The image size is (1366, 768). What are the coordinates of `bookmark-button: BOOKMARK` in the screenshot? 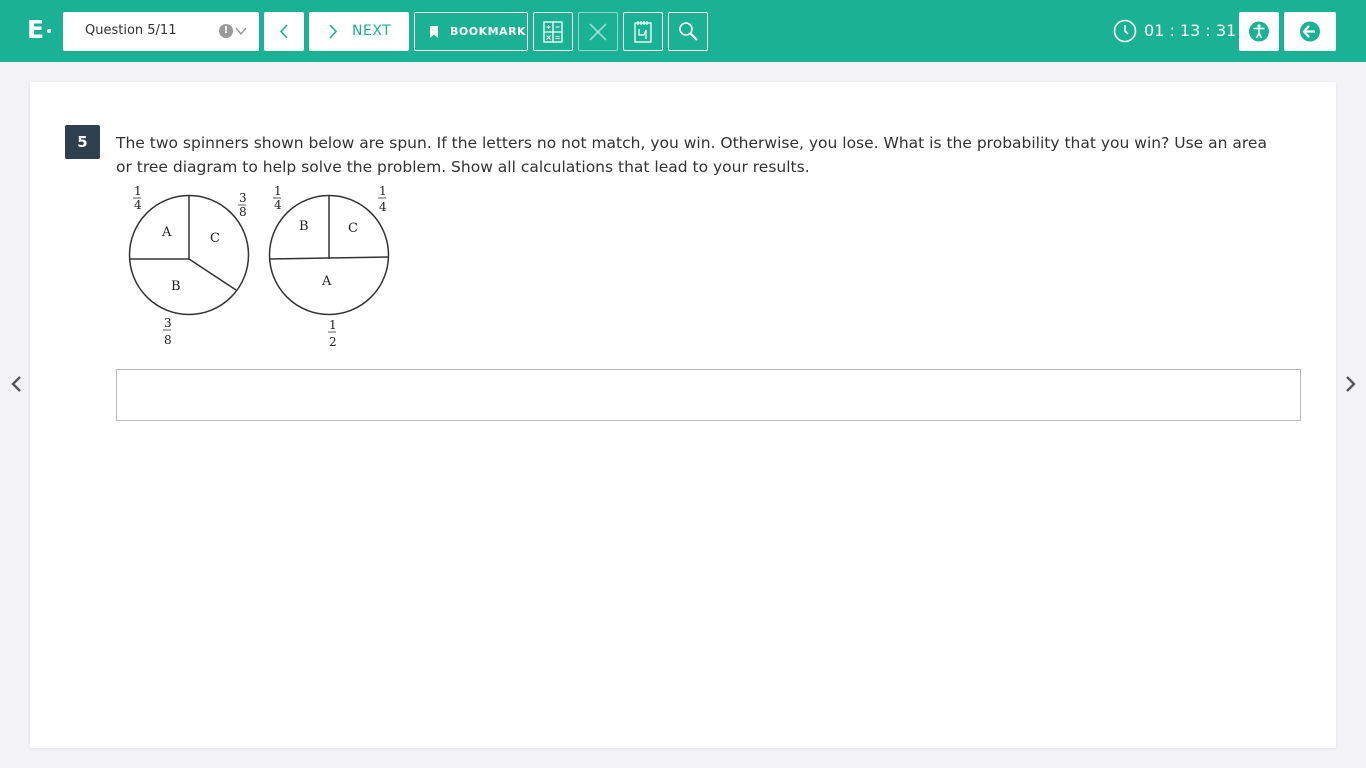 It's located at (471, 31).